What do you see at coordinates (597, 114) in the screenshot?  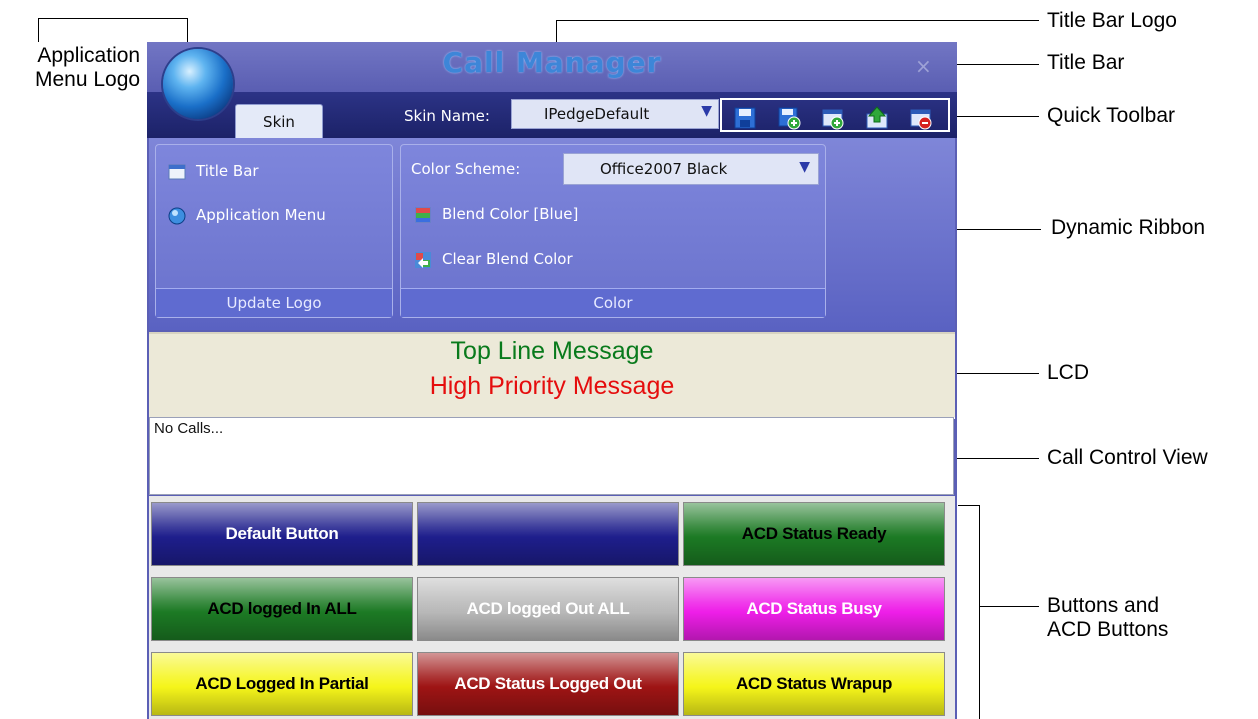 I see `skin-name-value: IPedgeDefault` at bounding box center [597, 114].